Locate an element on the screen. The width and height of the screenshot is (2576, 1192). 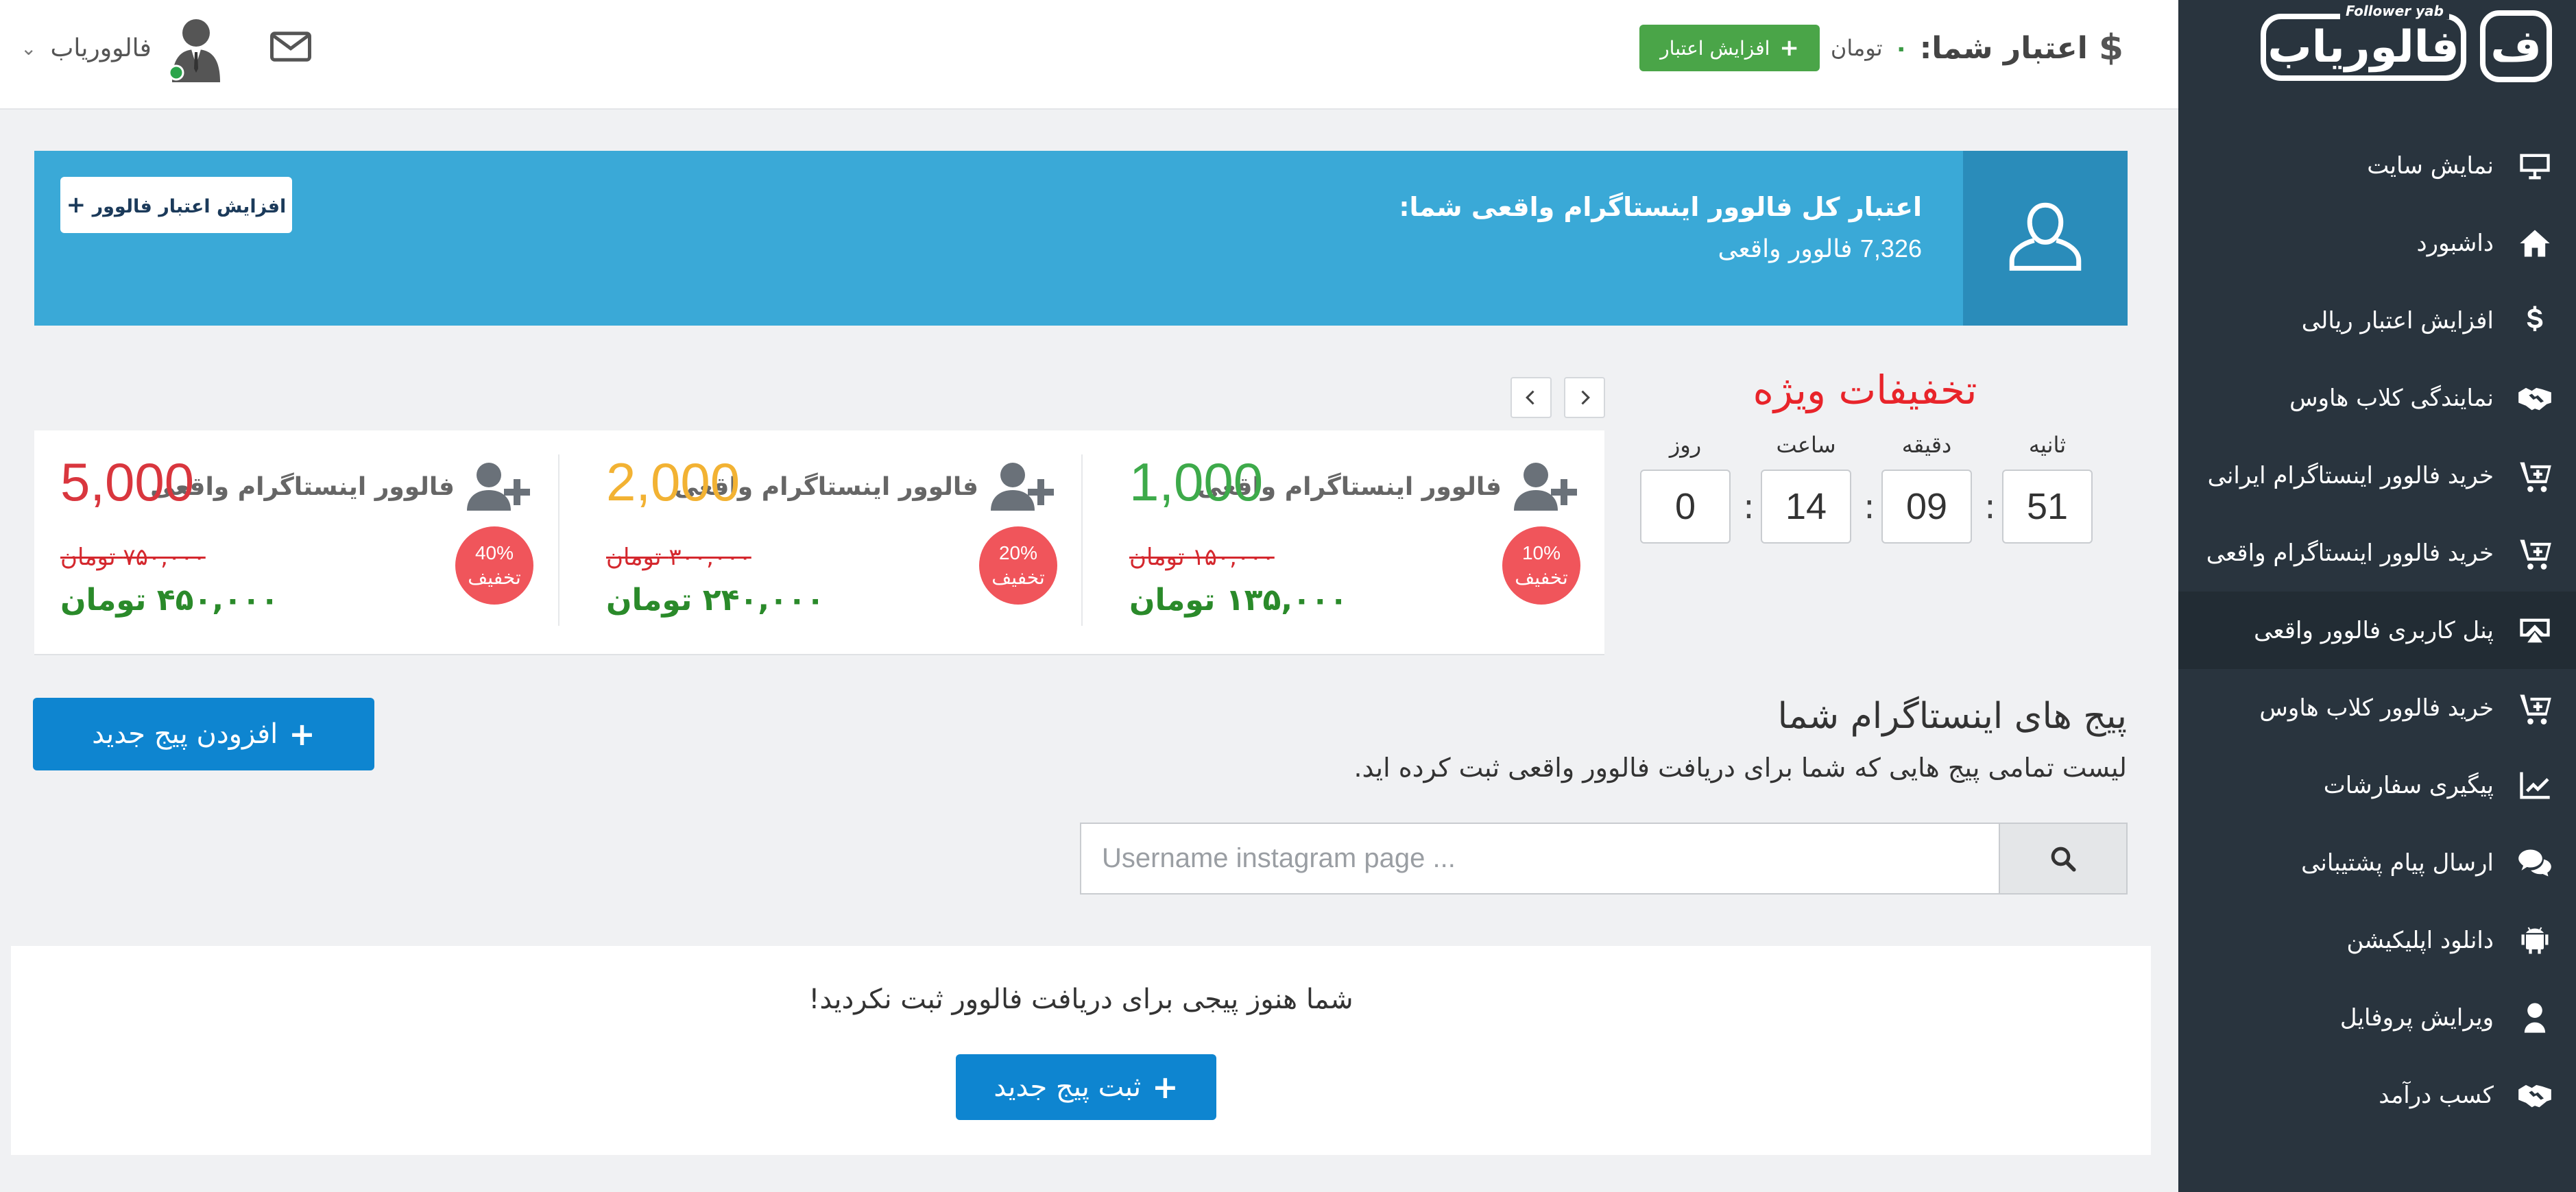
sidebar-item-label: خرید فالوور اینستاگرام واقعی is located at coordinates (2350, 553).